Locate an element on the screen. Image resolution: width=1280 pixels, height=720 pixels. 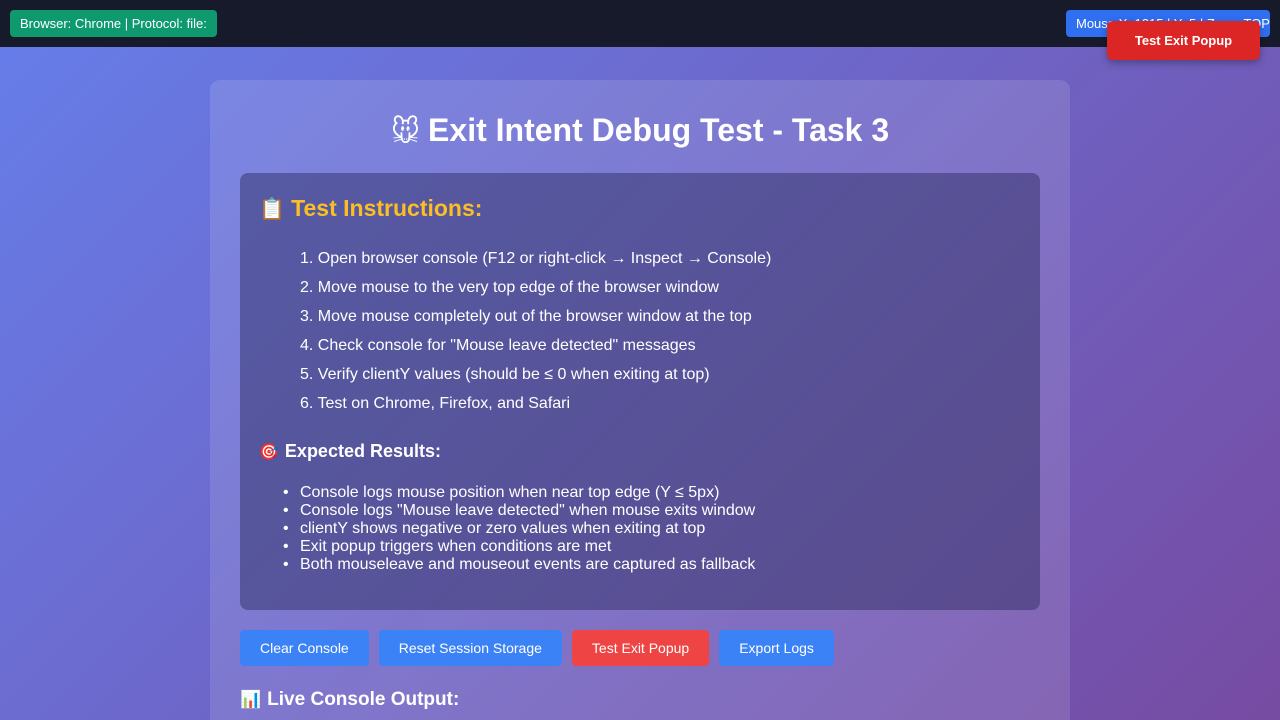
instruction-step: 6. Test on Chrome, Firefox, and Safari is located at coordinates (435, 403).